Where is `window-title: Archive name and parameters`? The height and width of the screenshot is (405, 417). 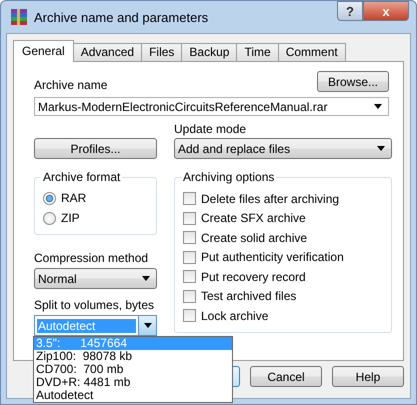
window-title: Archive name and parameters is located at coordinates (122, 17).